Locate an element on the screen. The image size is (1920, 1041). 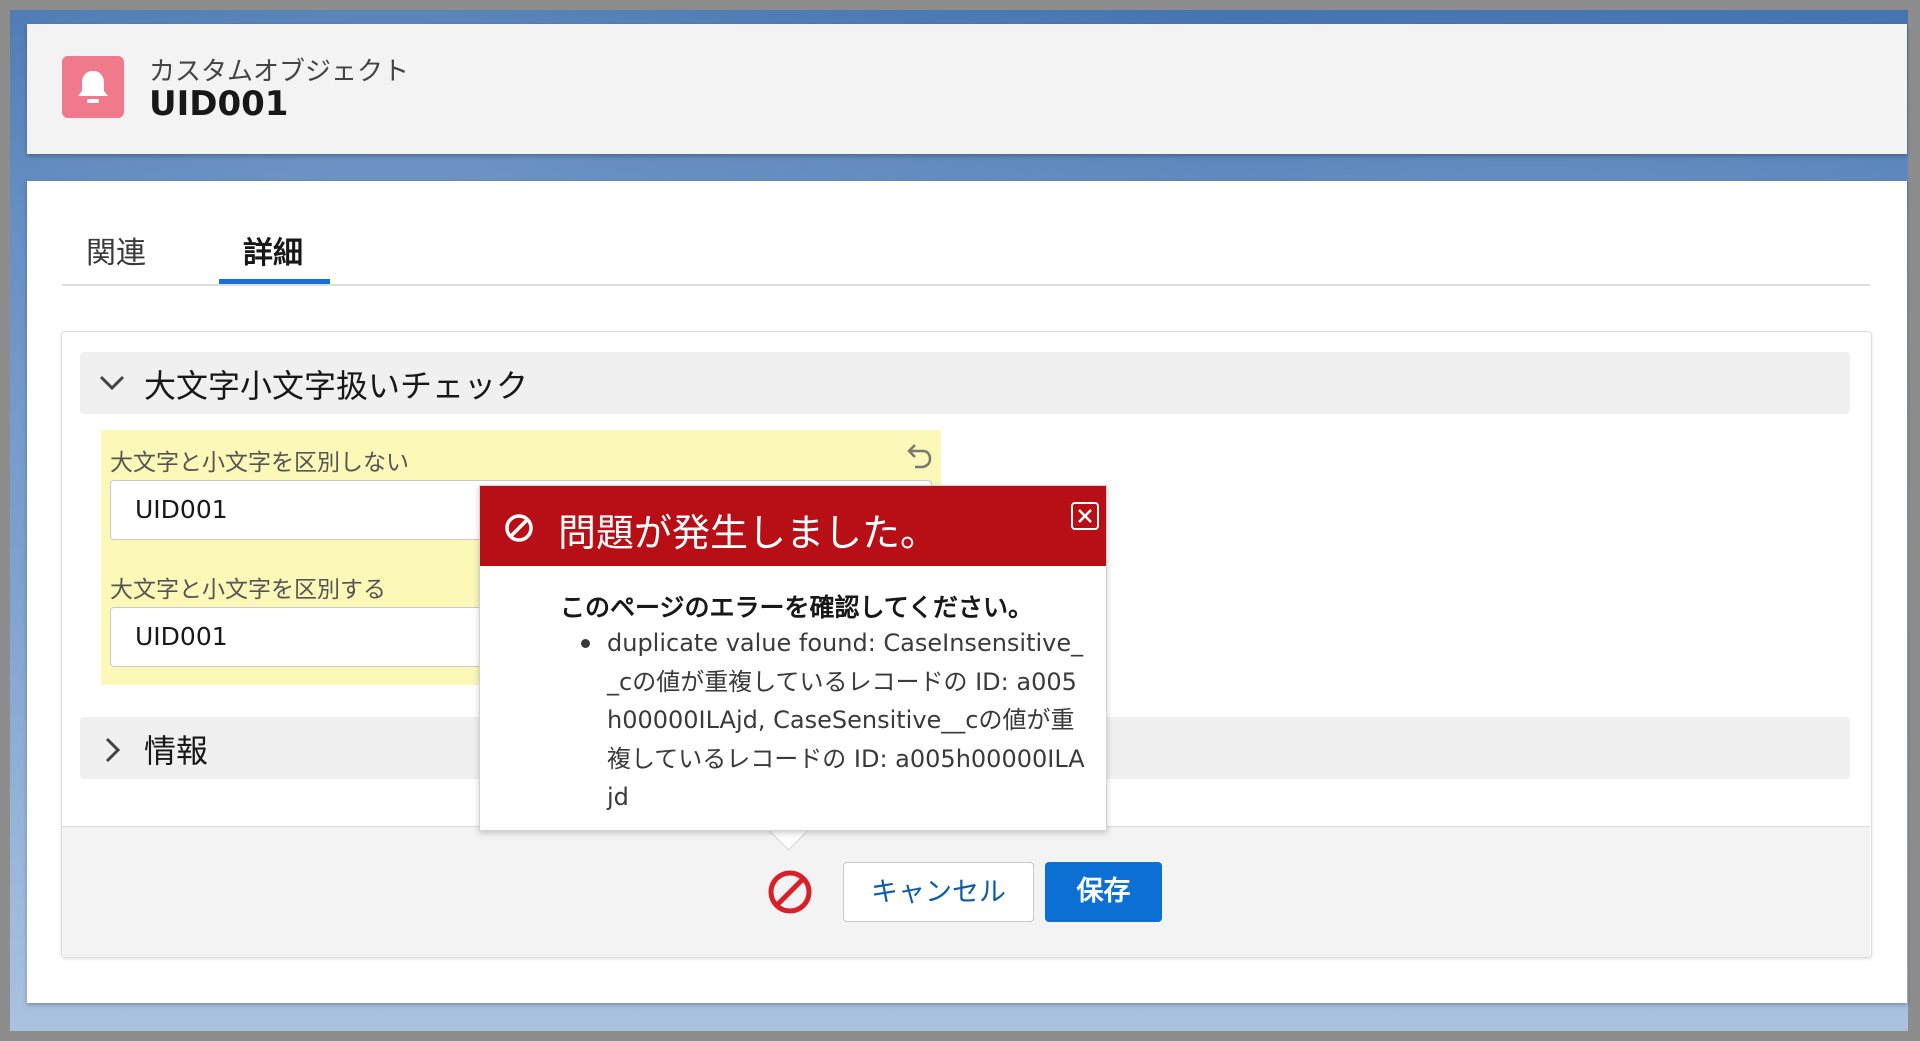
field-label-case-insensitive: 大文字と小文字を区別しない is located at coordinates (259, 463).